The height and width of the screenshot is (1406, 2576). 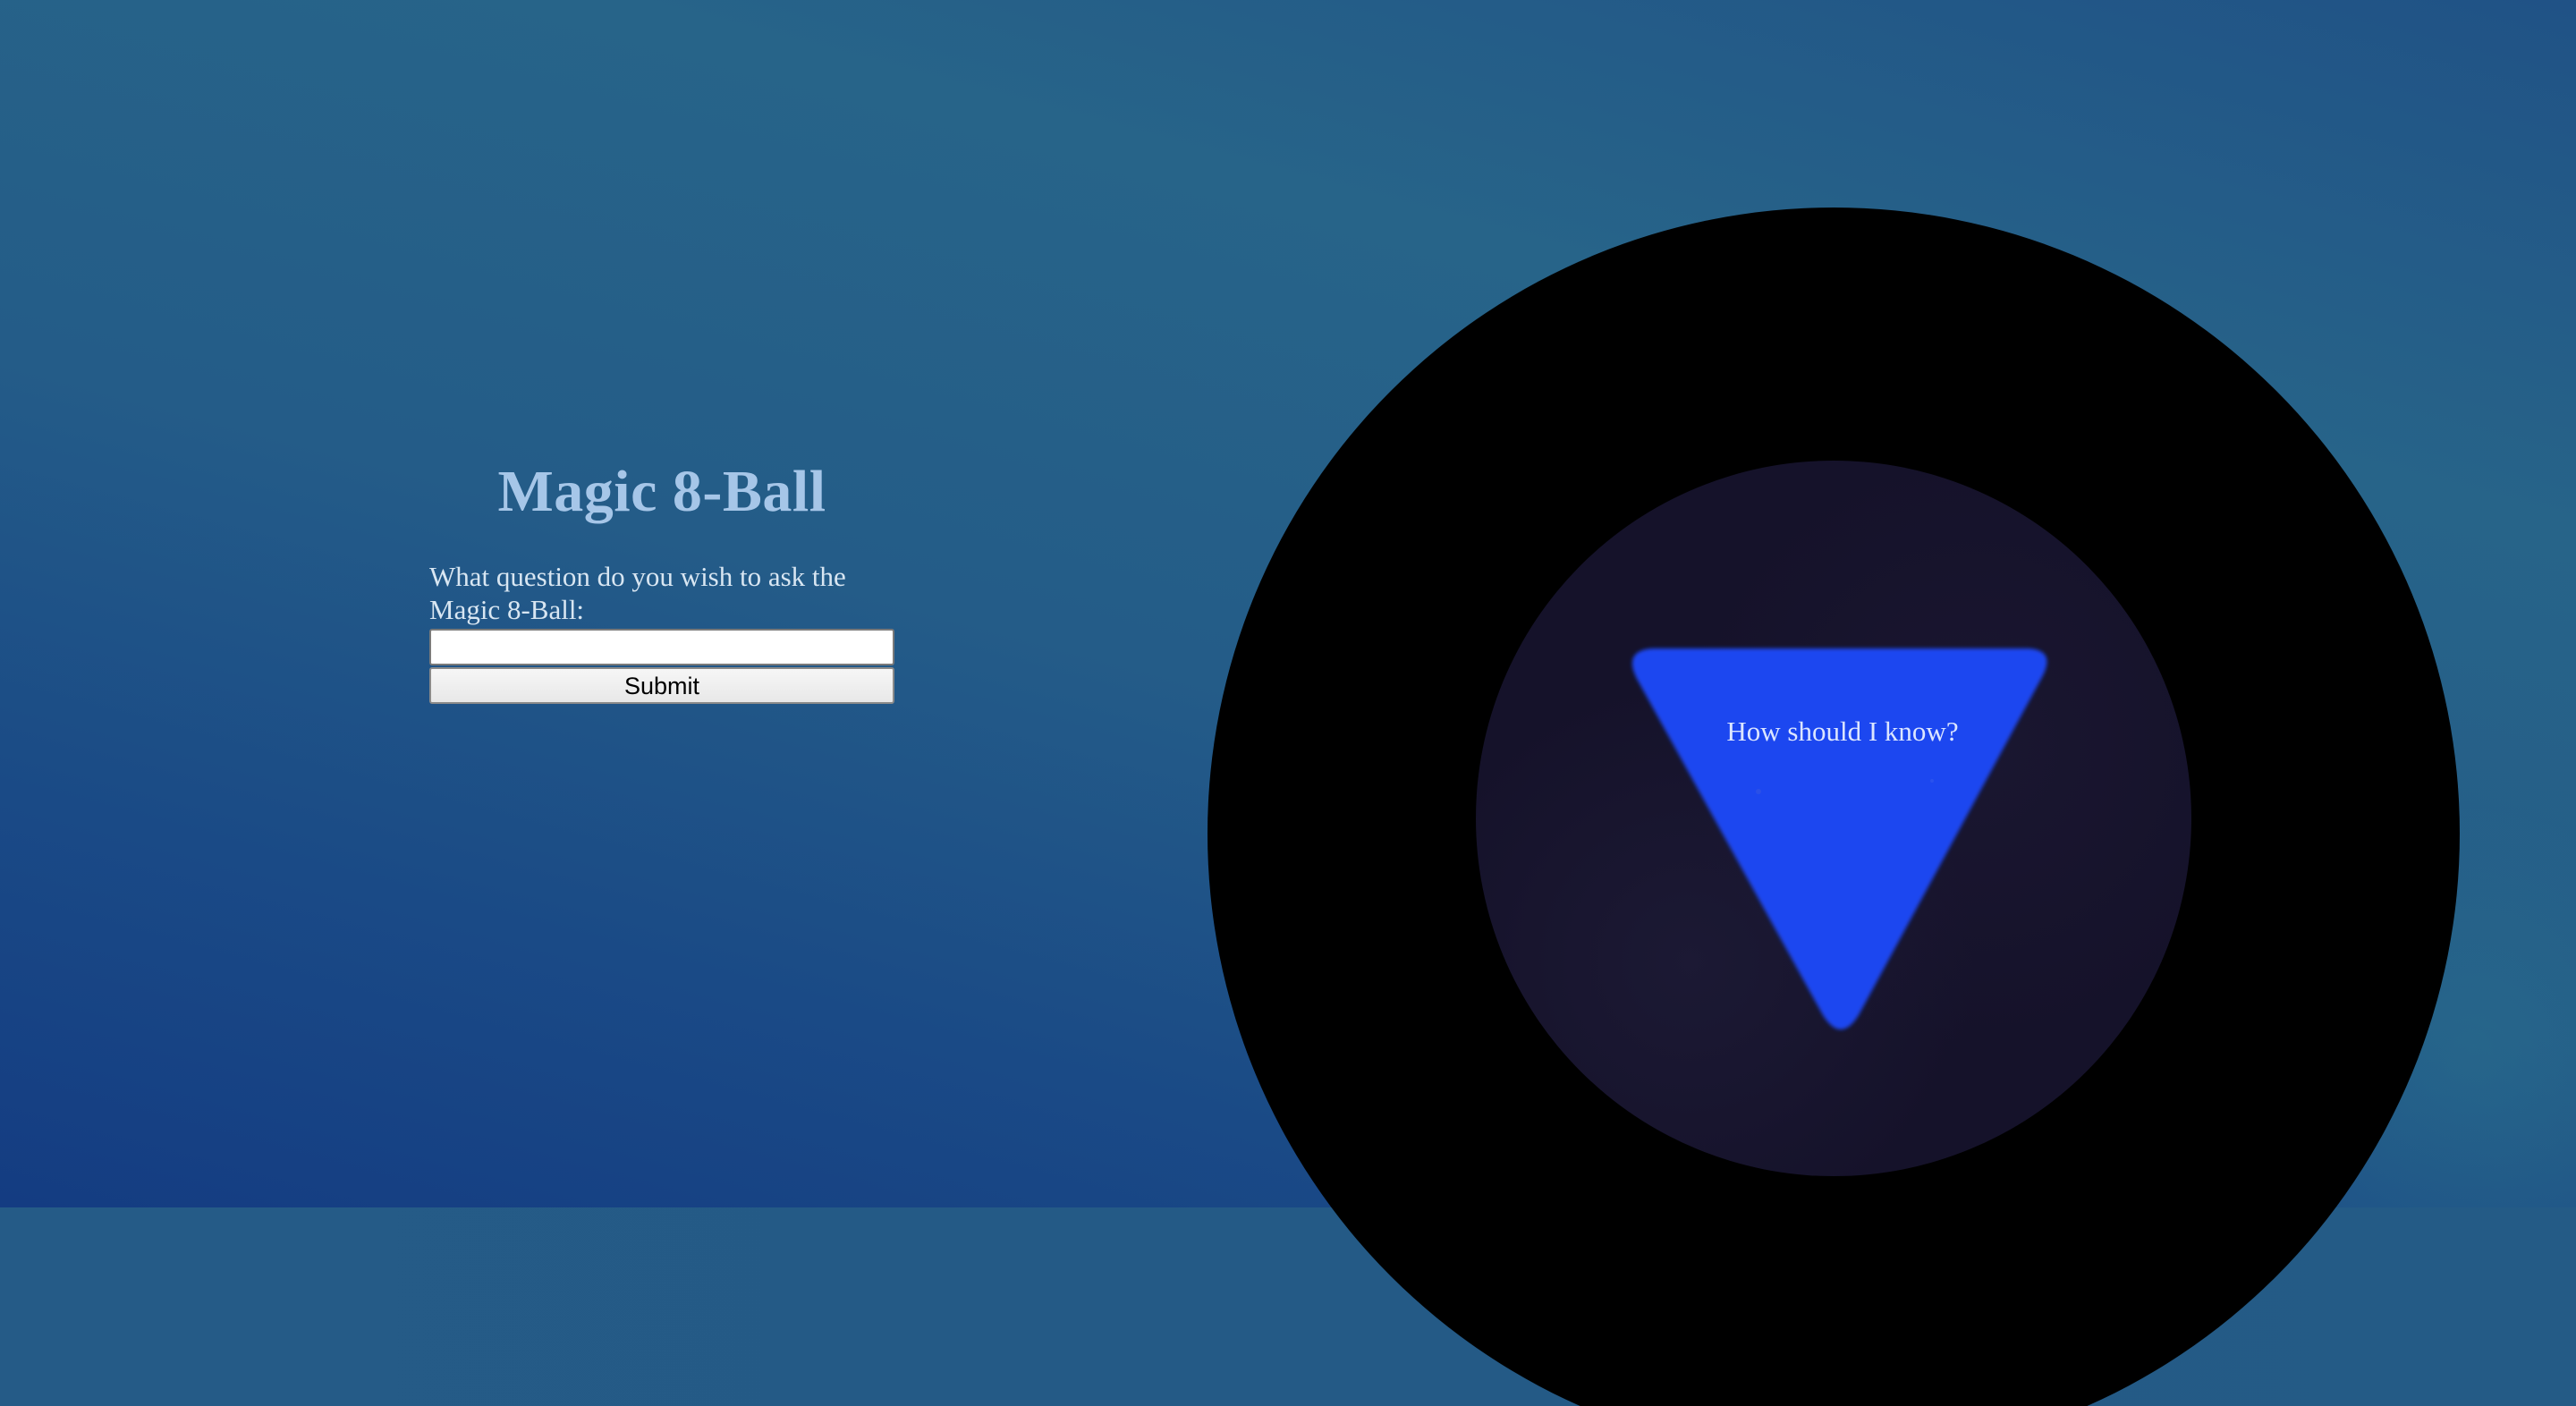 What do you see at coordinates (661, 647) in the screenshot?
I see `question-input` at bounding box center [661, 647].